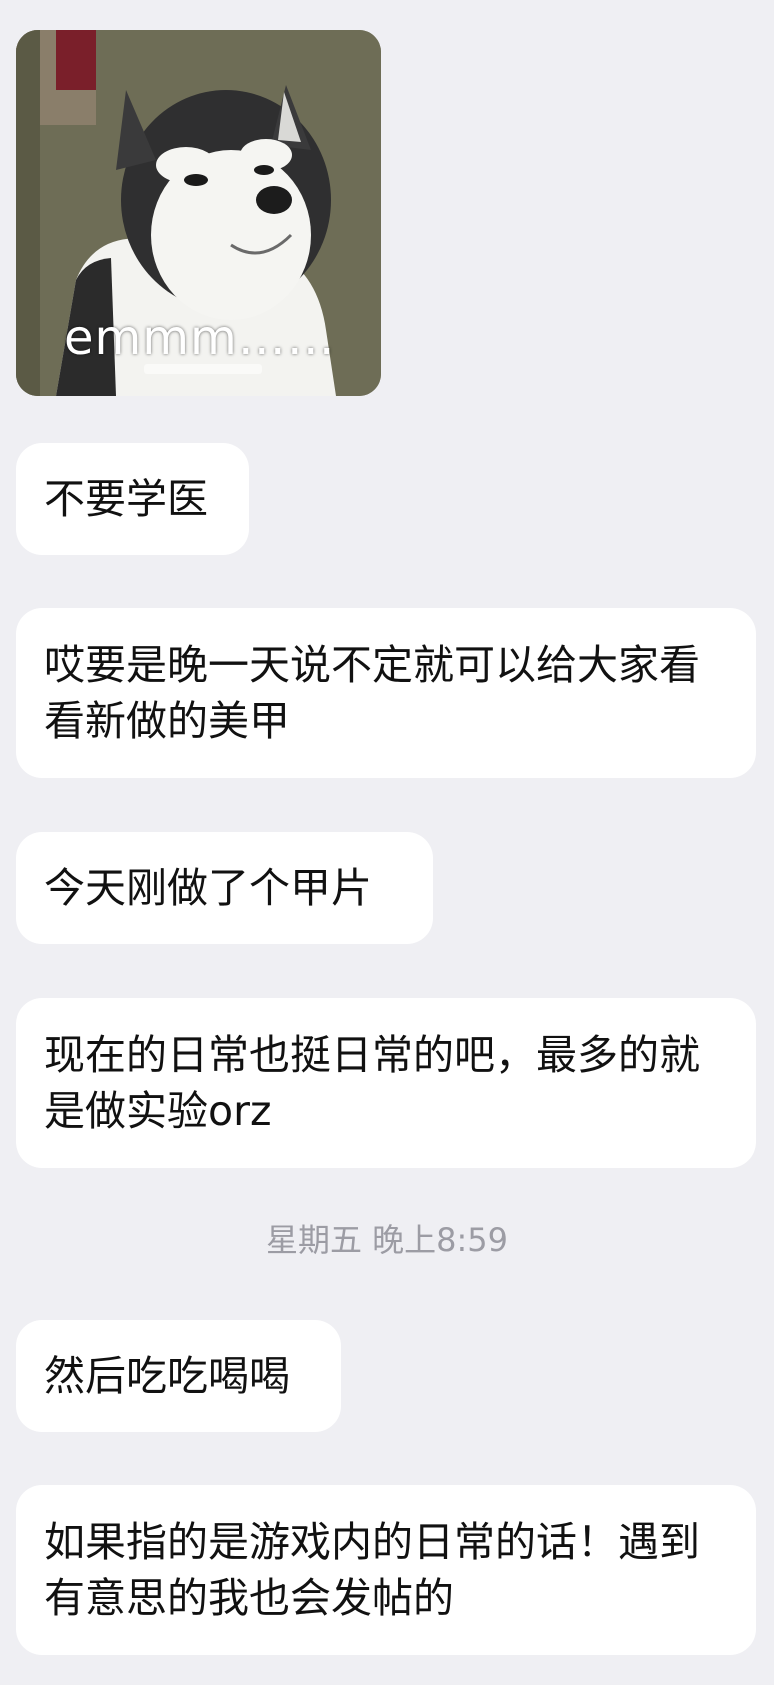 This screenshot has width=774, height=1685. I want to click on message-text: 如果指的是游戏内的日常的话！遇到有意思的我也会发帖的, so click(372, 1570).